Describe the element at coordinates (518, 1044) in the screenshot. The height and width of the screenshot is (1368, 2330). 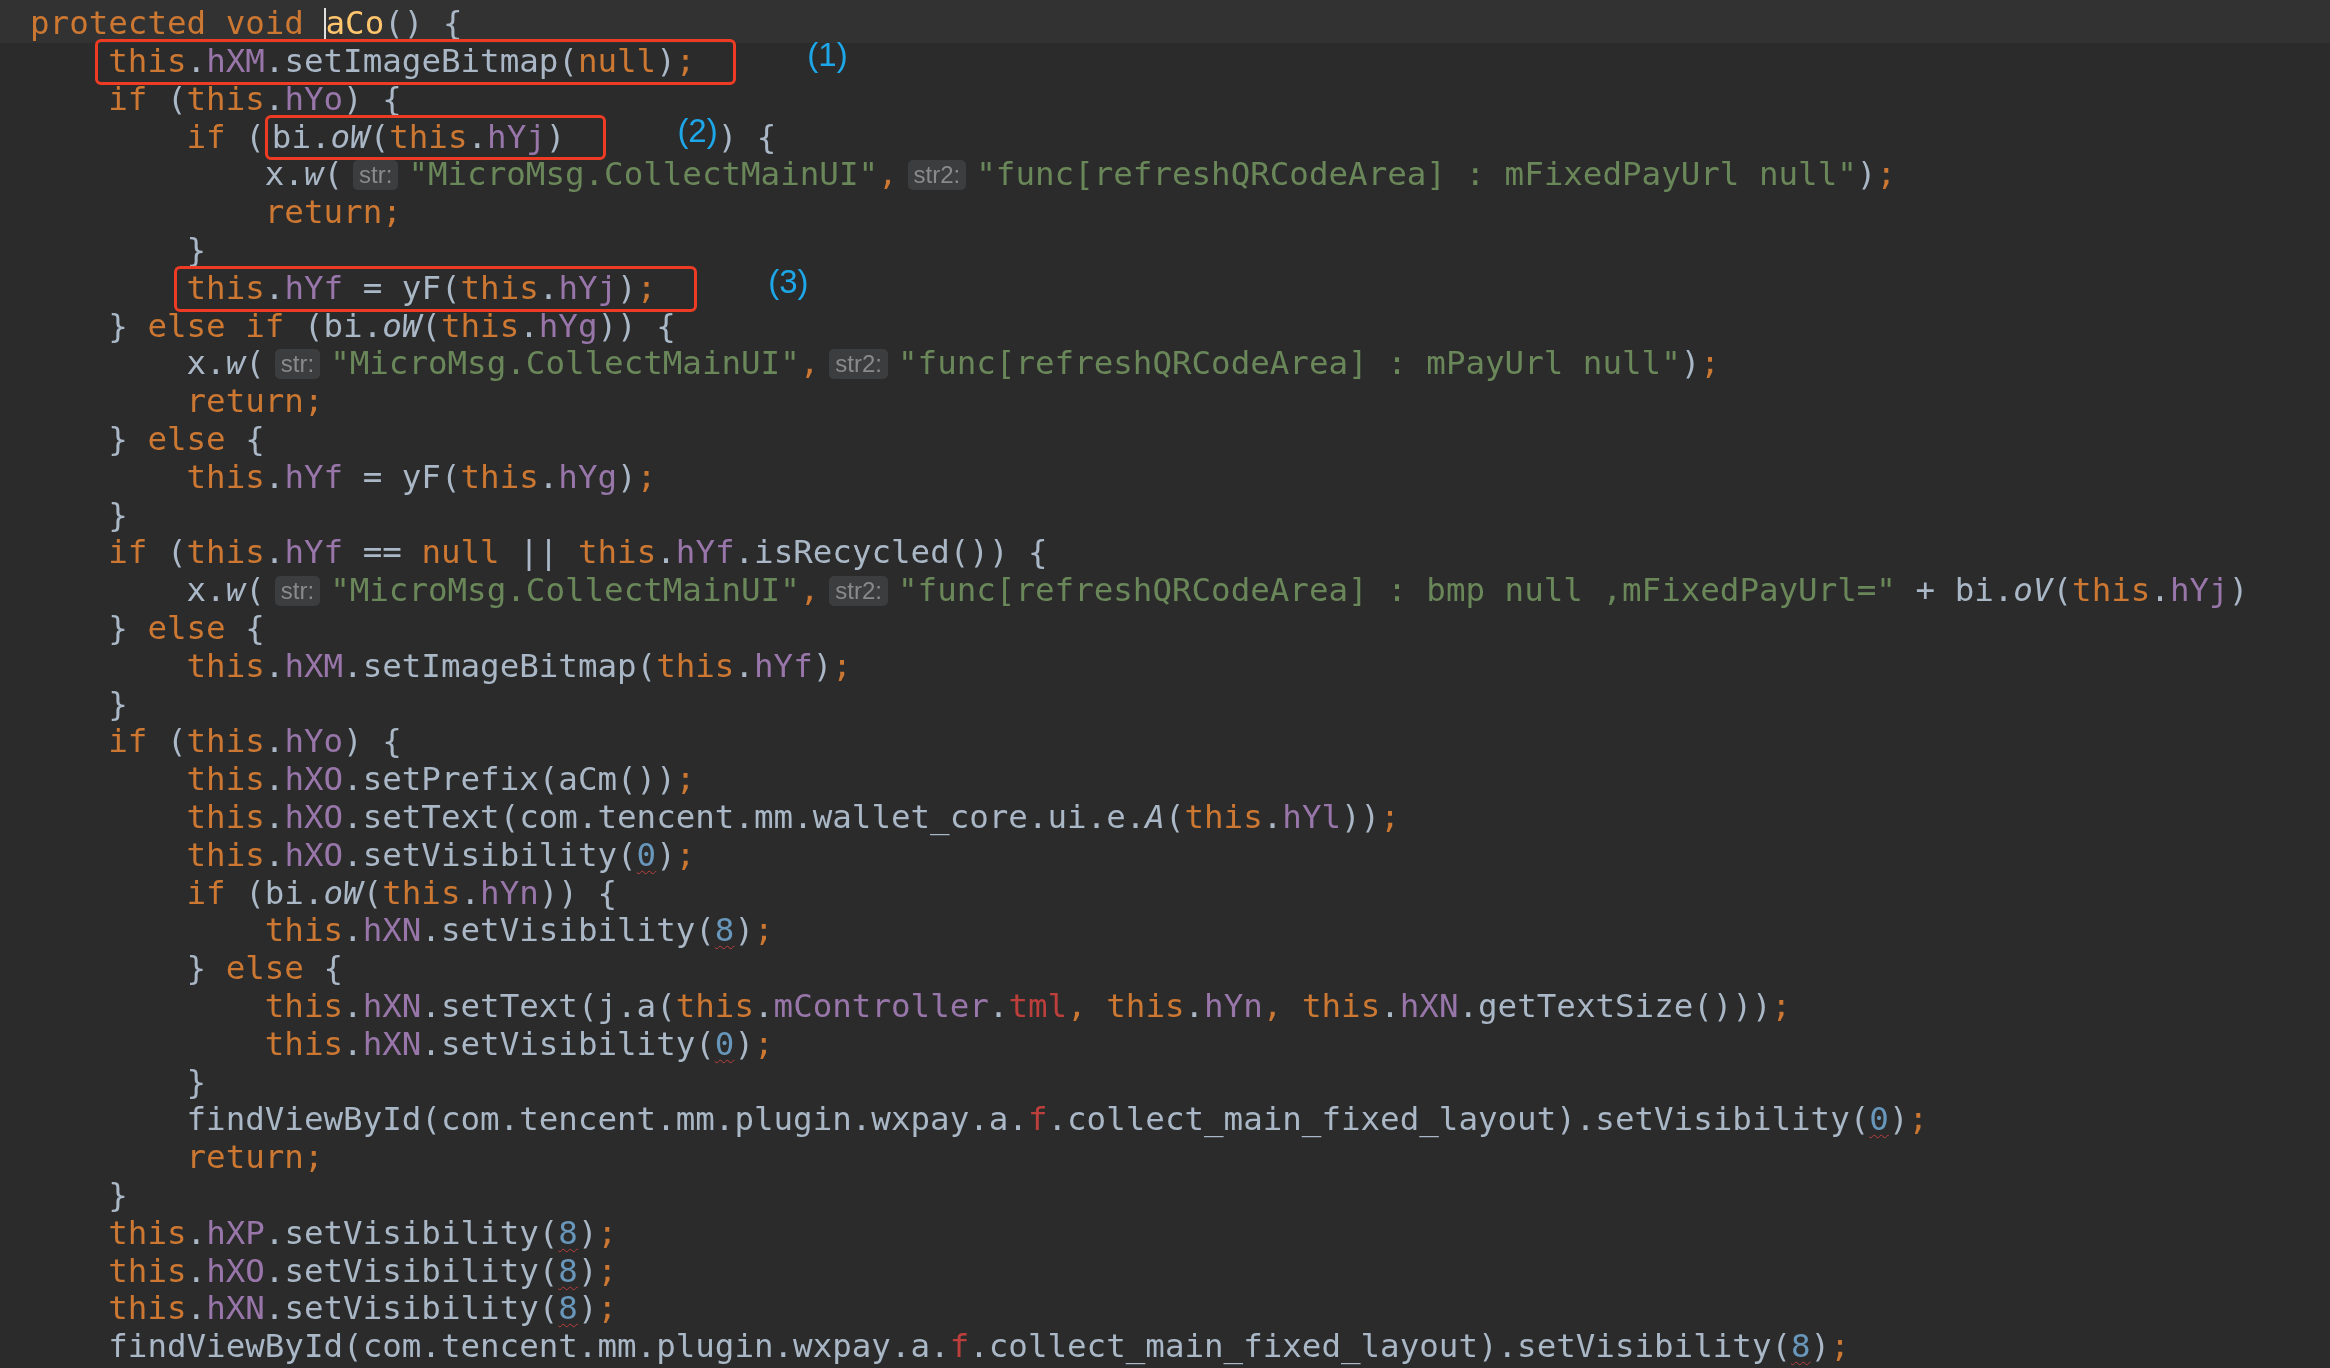
I see `code-text: this.hXN.setVisibility(0);` at that location.